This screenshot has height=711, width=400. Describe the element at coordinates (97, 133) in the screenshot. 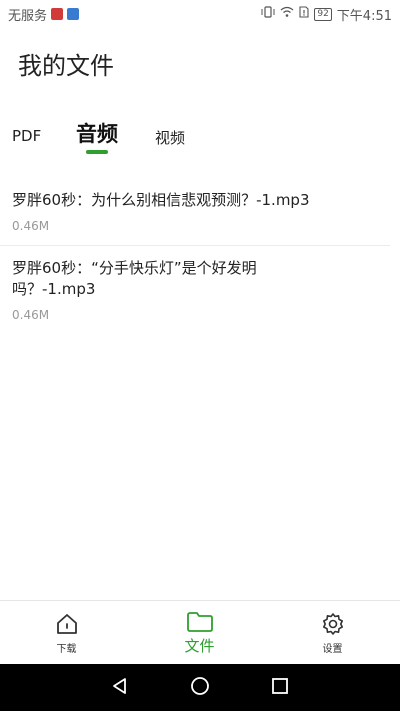

I see `tab-audio: 音频` at that location.